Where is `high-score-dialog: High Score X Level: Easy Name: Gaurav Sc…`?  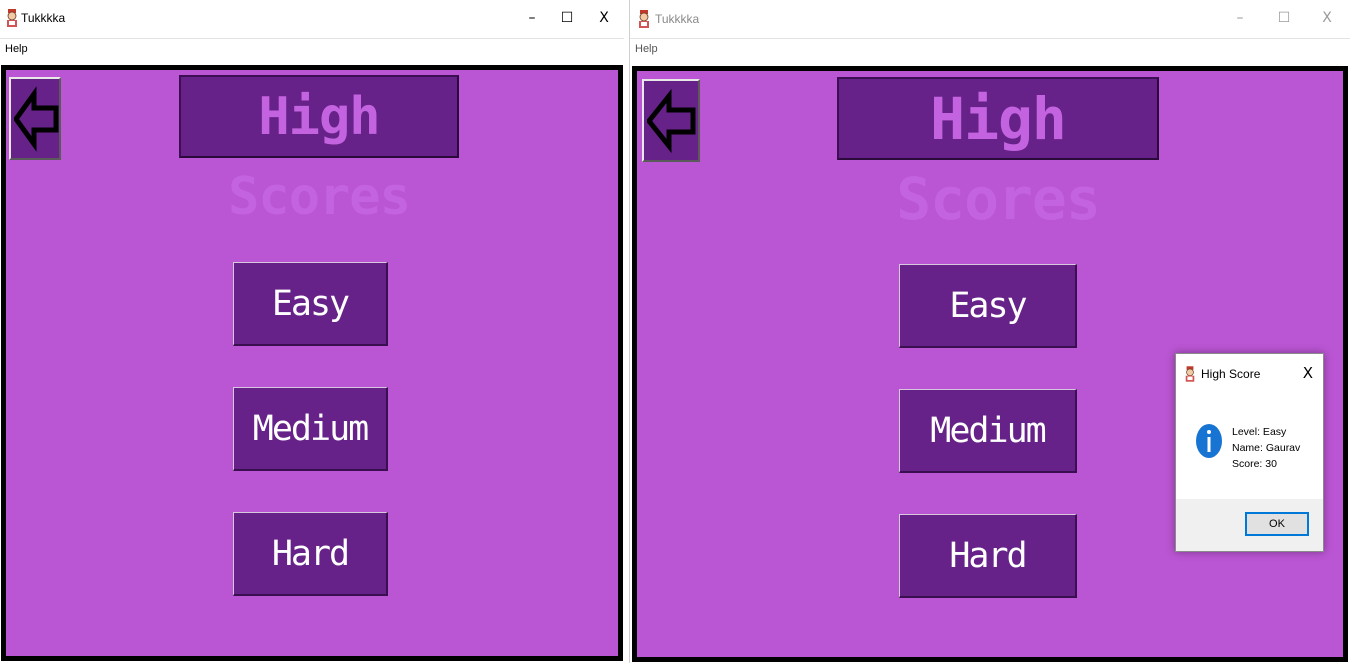 high-score-dialog: High Score X Level: Easy Name: Gaurav Sc… is located at coordinates (1249, 452).